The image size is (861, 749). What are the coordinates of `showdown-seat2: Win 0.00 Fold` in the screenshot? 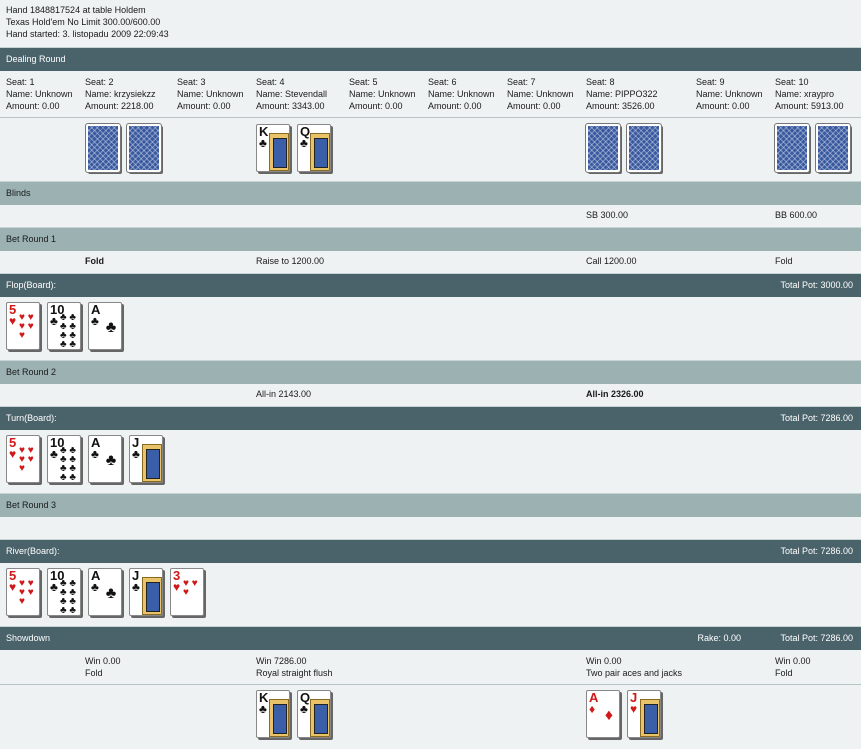 It's located at (103, 667).